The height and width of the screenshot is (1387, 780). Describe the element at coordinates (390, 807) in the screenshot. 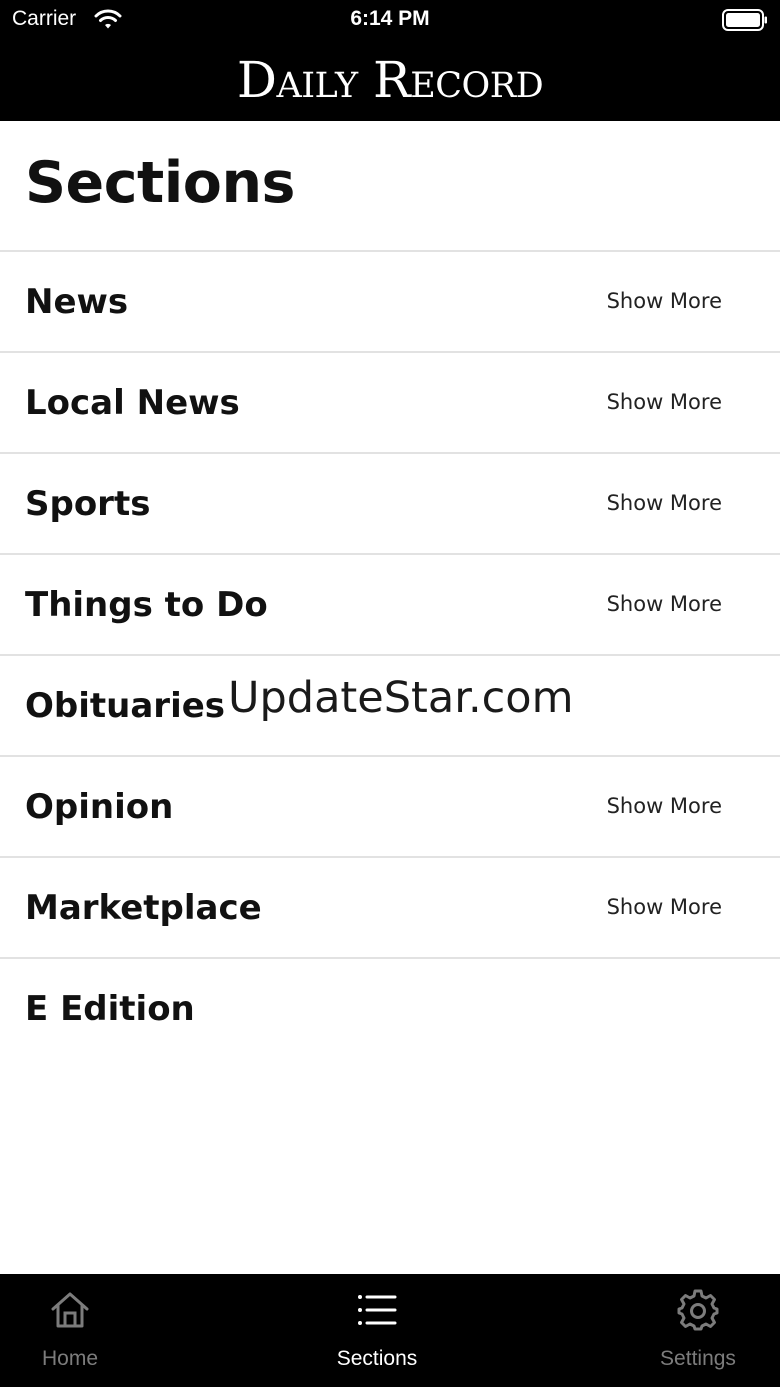

I see `section-row-opinion: Opinion Show More` at that location.